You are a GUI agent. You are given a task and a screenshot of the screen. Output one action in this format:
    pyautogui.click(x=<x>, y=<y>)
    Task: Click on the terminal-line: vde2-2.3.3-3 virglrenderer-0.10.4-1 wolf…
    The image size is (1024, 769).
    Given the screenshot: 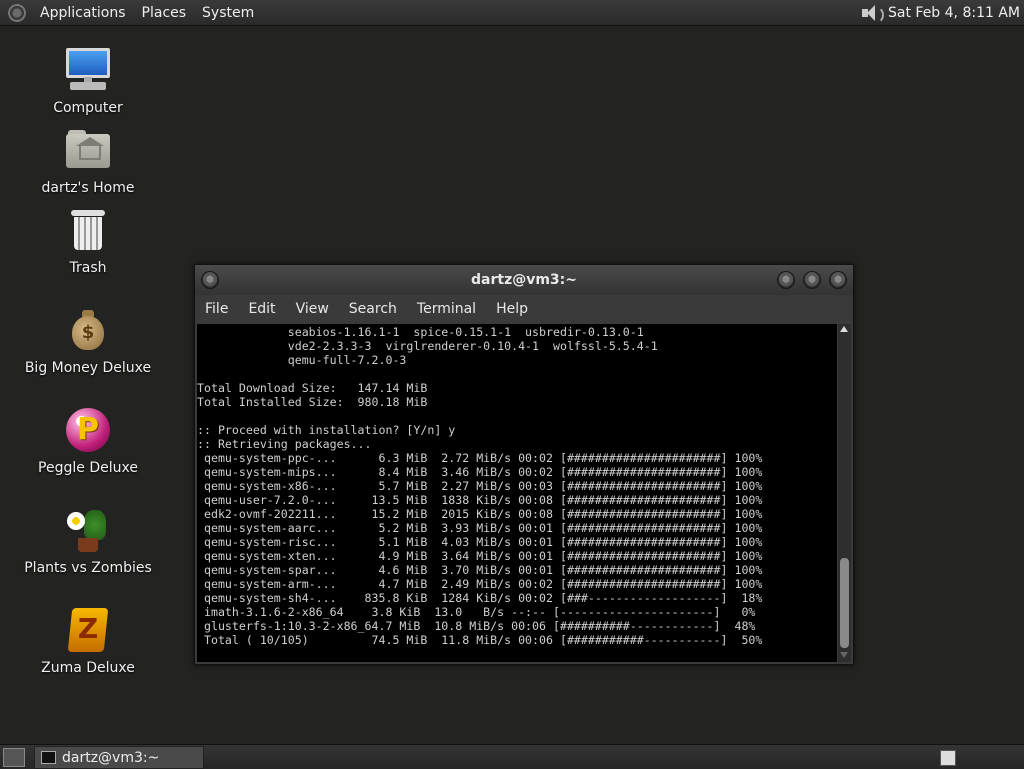 What is the action you would take?
    pyautogui.click(x=427, y=346)
    